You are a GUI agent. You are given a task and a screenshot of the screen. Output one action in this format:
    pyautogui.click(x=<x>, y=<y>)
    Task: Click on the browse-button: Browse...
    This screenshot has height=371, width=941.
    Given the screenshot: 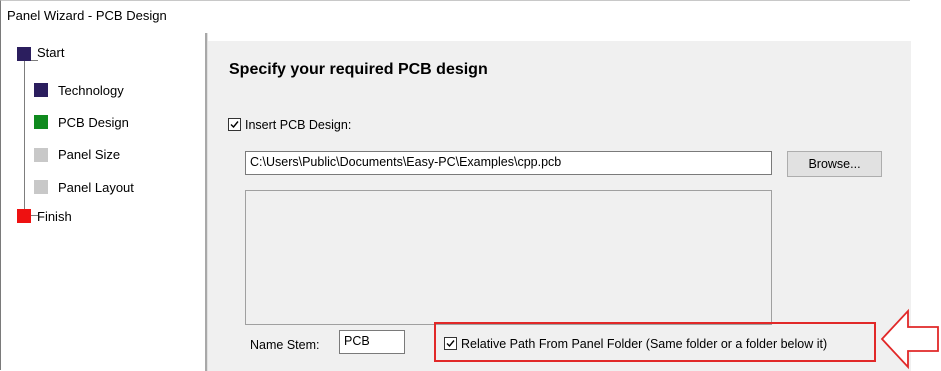 What is the action you would take?
    pyautogui.click(x=834, y=164)
    